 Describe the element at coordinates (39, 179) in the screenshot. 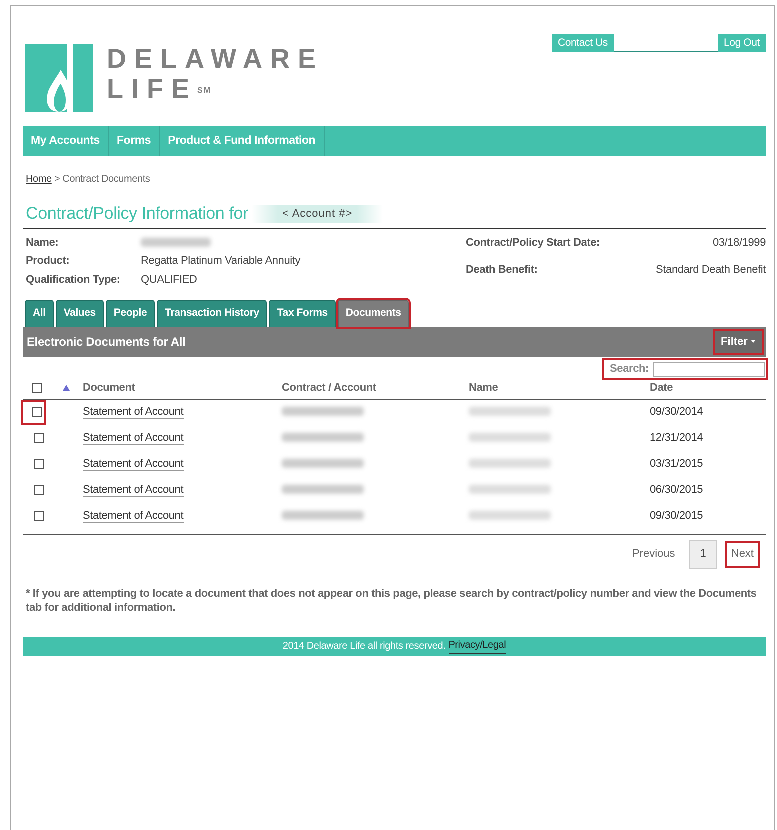

I see `breadcrumb-link: Home` at that location.